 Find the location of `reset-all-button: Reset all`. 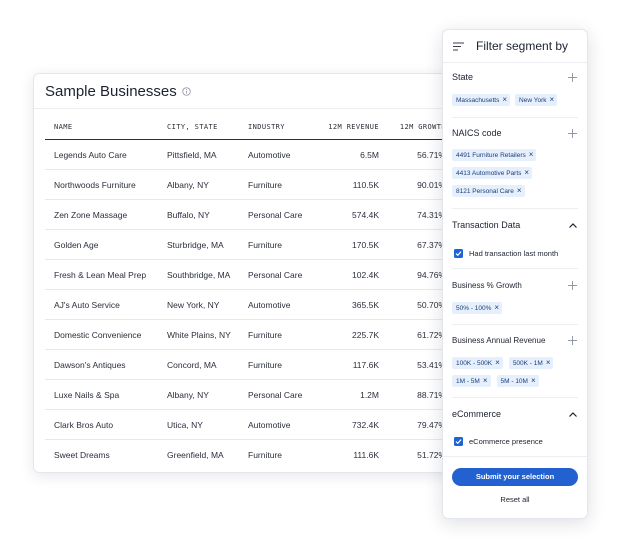

reset-all-button: Reset all is located at coordinates (515, 499).